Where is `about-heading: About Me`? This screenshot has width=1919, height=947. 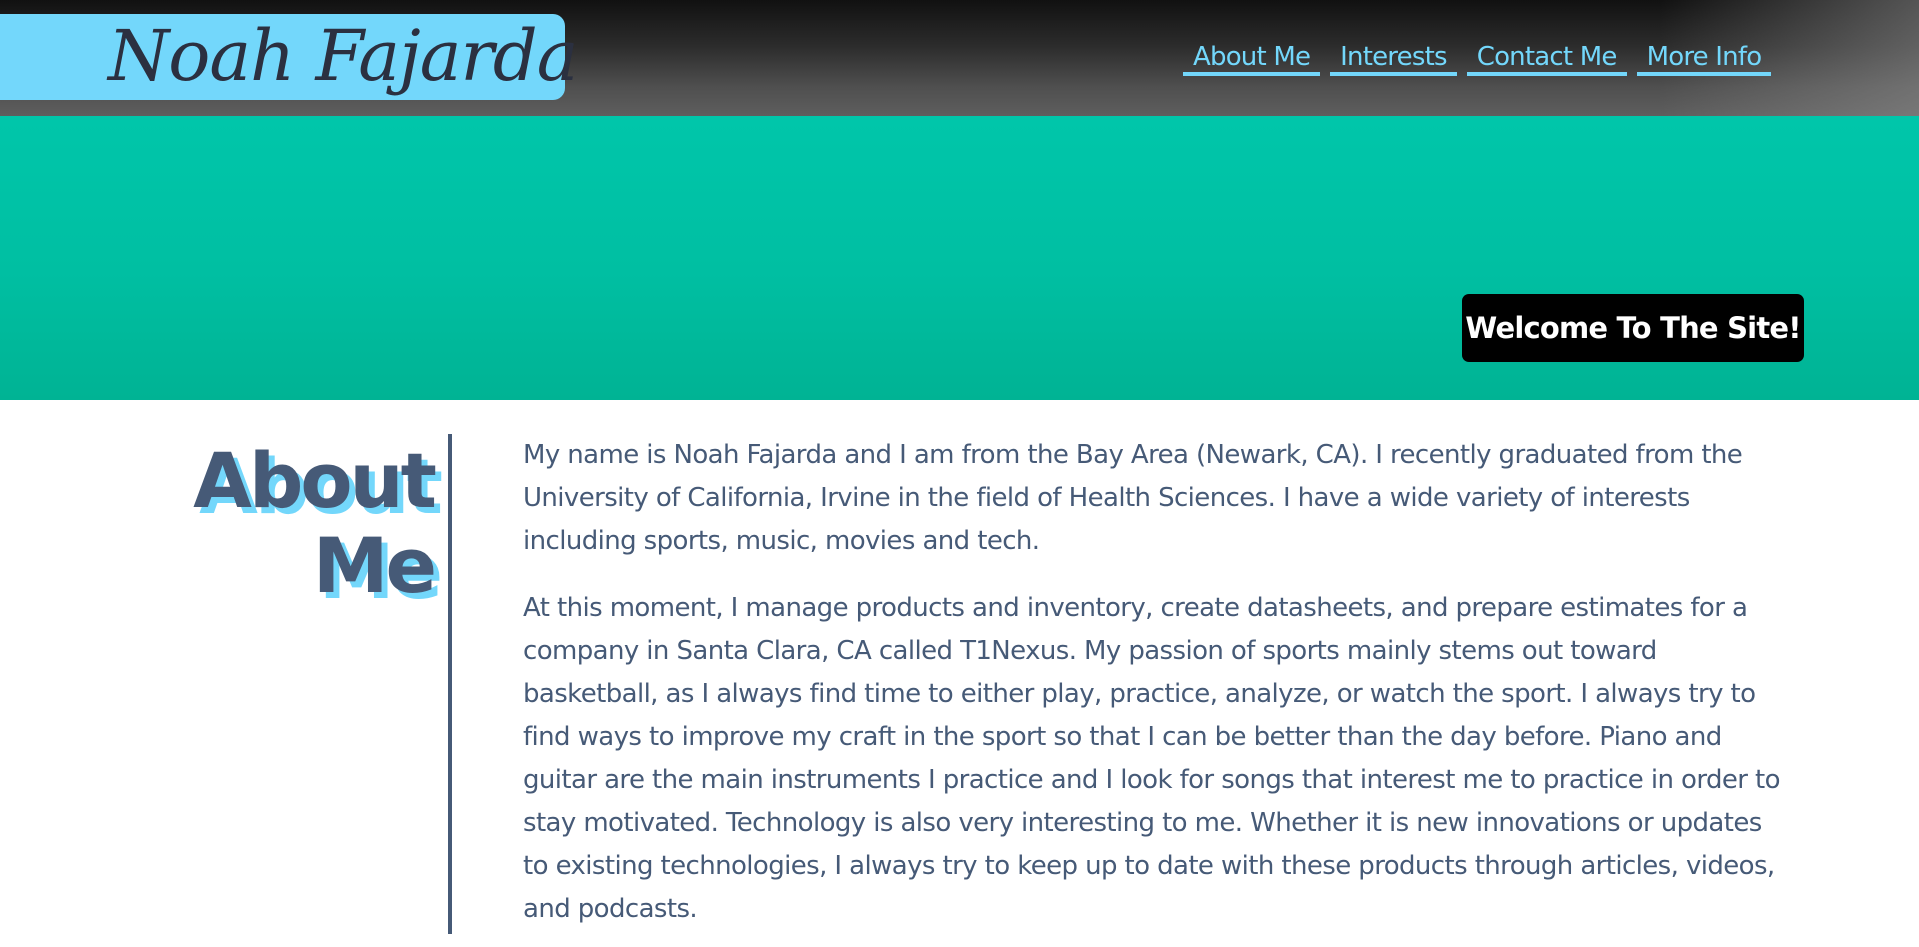
about-heading: About Me is located at coordinates (315, 523).